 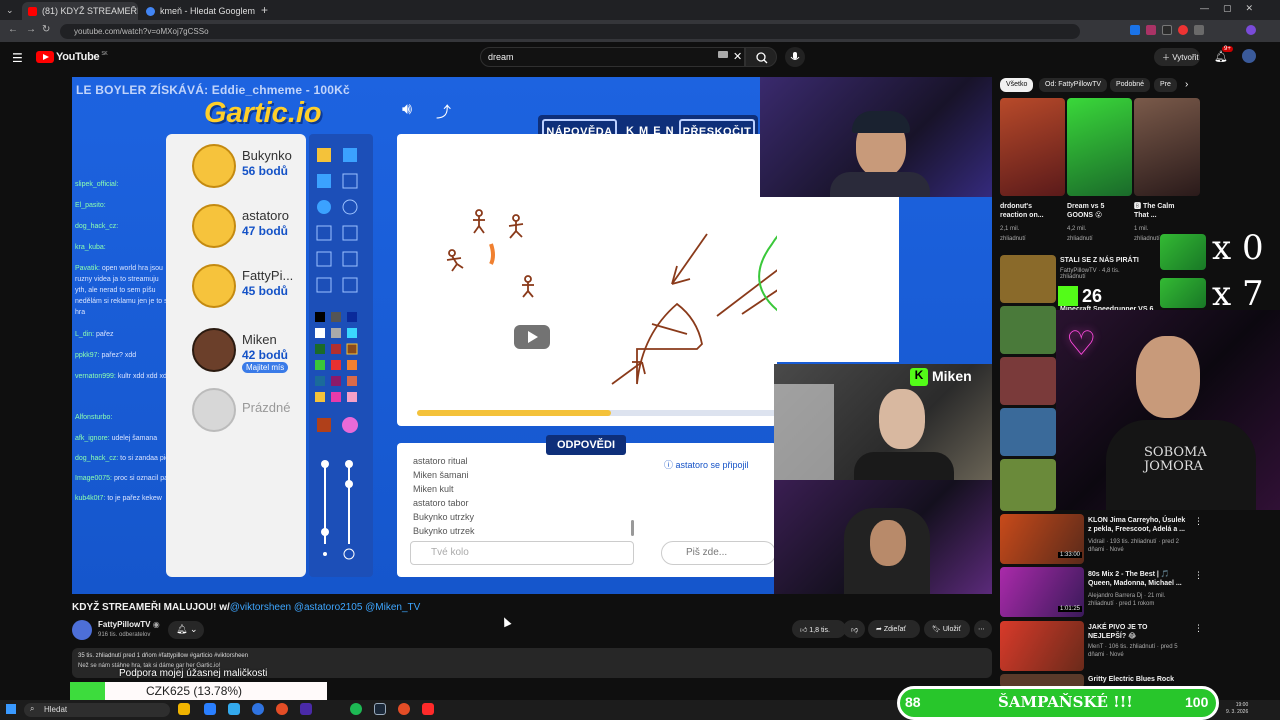 What do you see at coordinates (570, 31) in the screenshot?
I see `url-field: youtube.com/watch?v=oMXoj7gCSSo` at bounding box center [570, 31].